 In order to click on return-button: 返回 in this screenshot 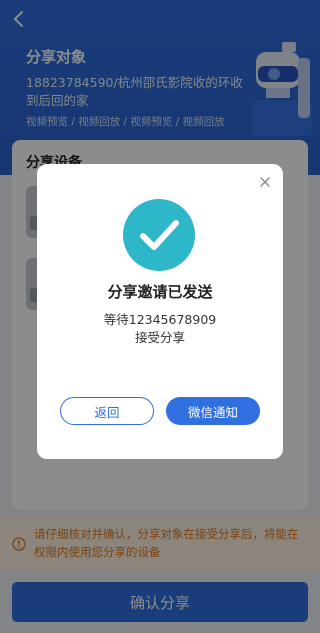, I will do `click(107, 411)`.